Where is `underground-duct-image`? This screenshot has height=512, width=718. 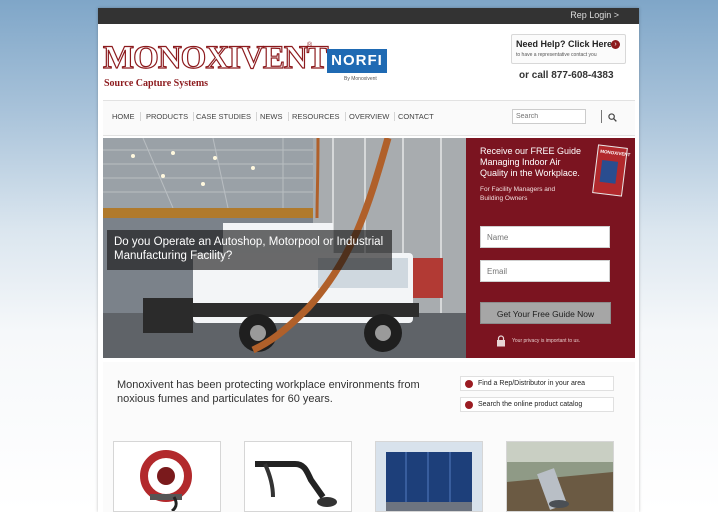 underground-duct-image is located at coordinates (560, 476).